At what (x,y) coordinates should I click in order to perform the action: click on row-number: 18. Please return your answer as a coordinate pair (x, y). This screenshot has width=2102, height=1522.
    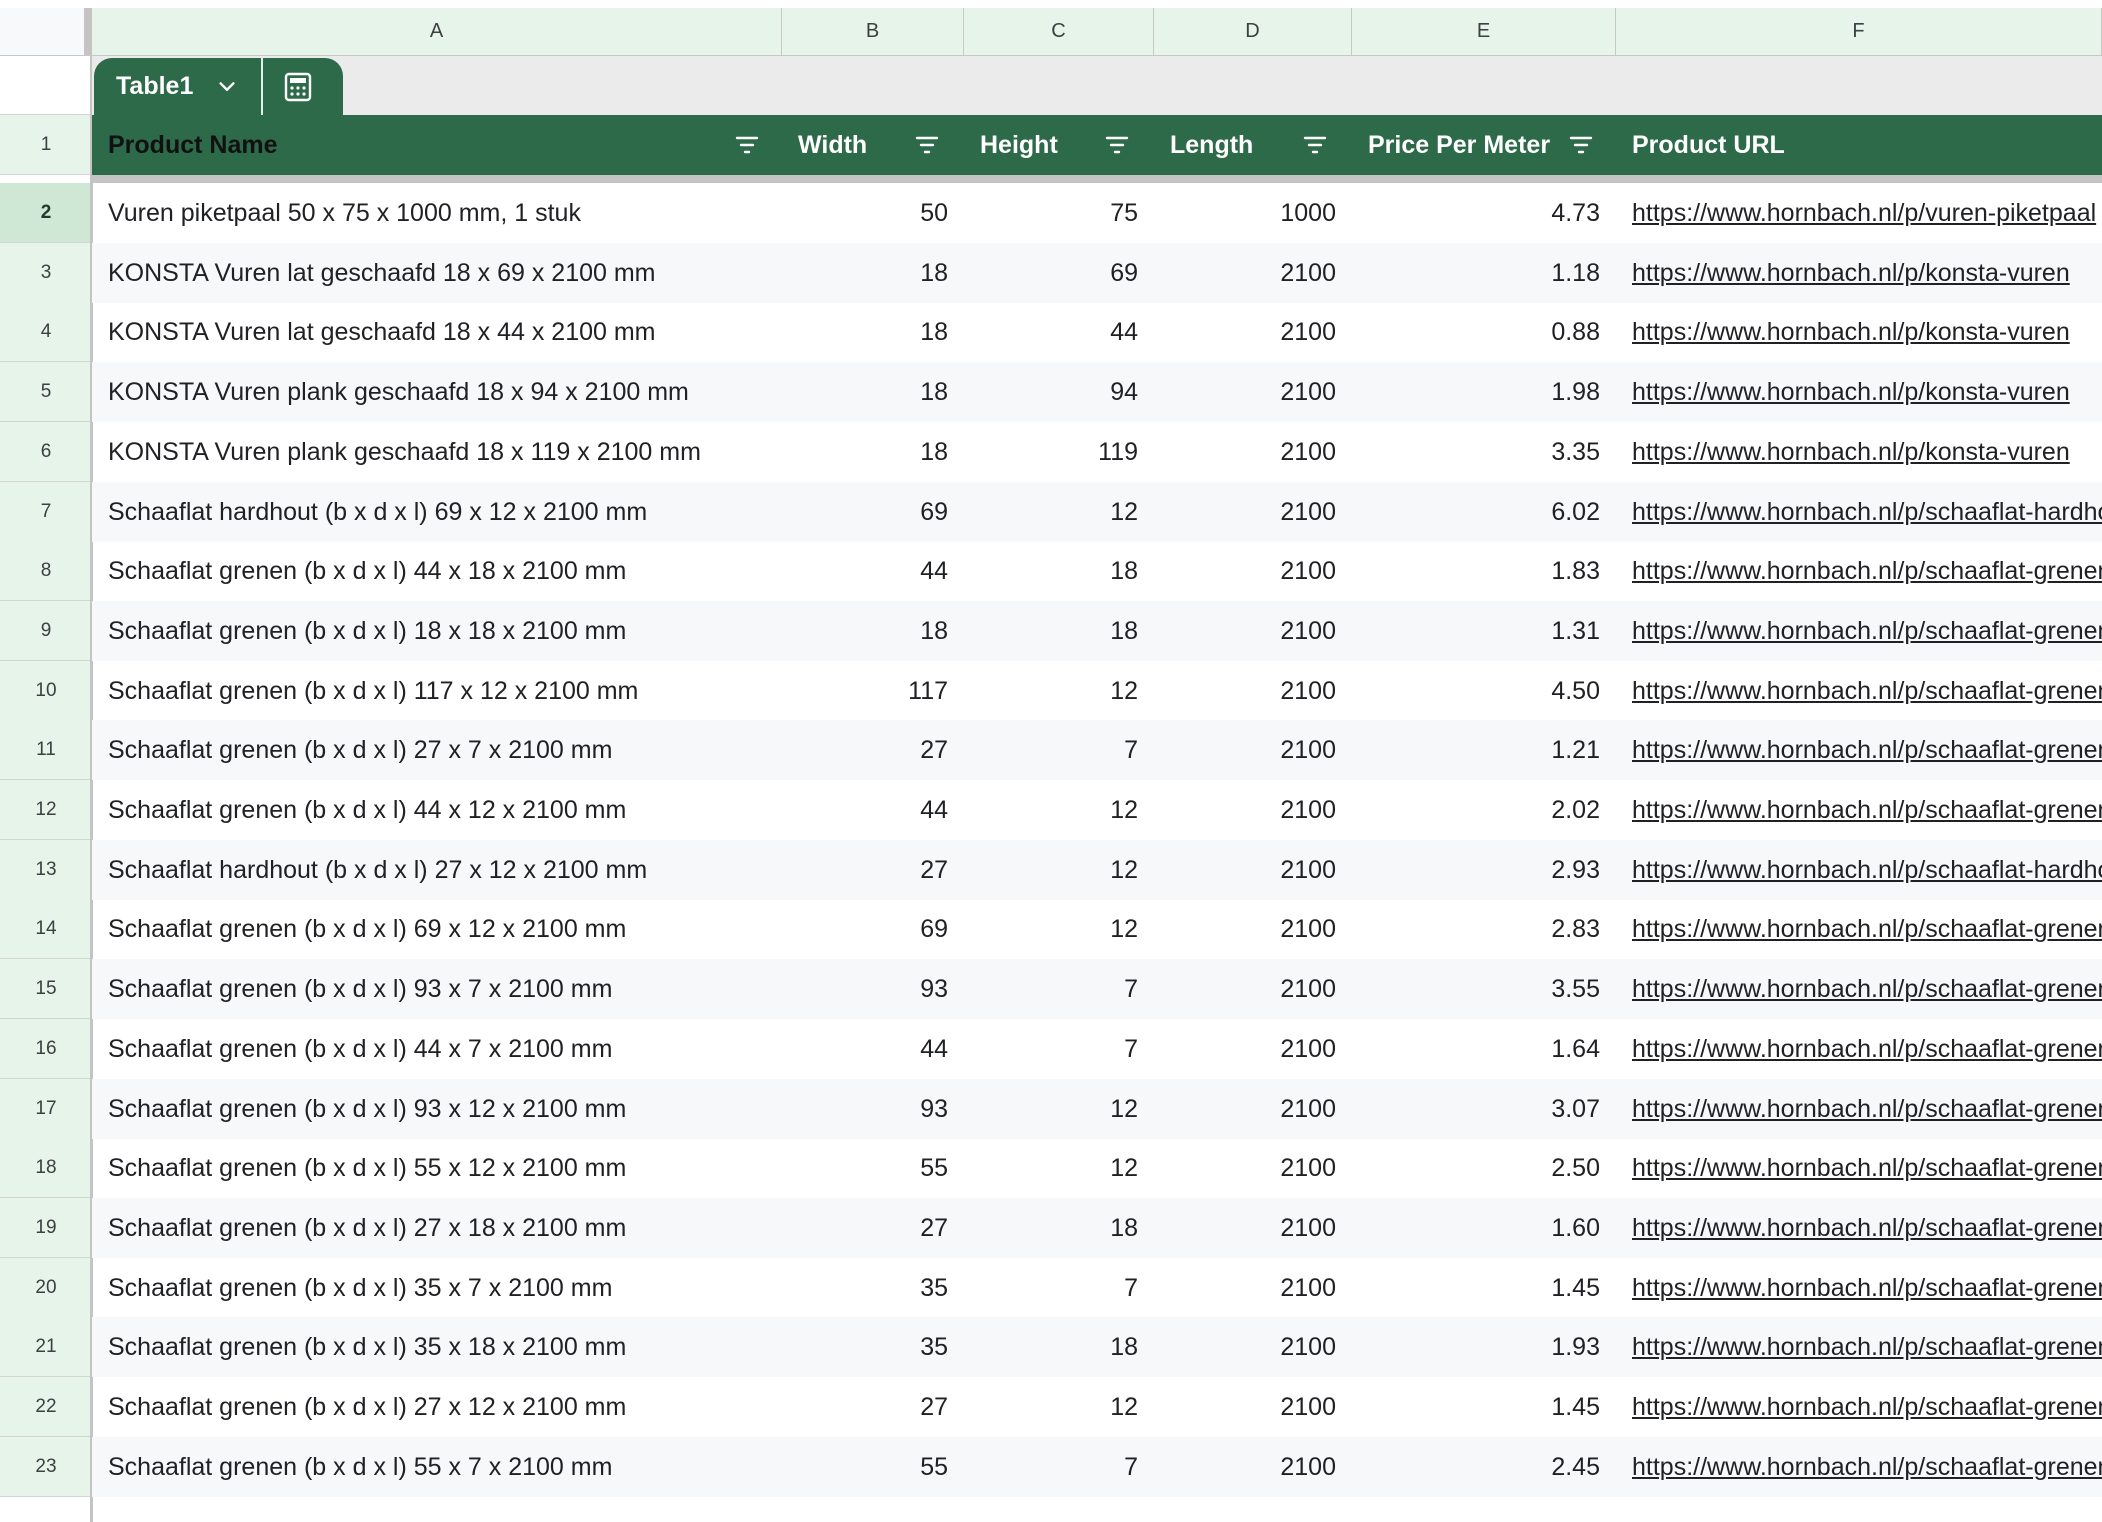
    Looking at the image, I should click on (46, 1168).